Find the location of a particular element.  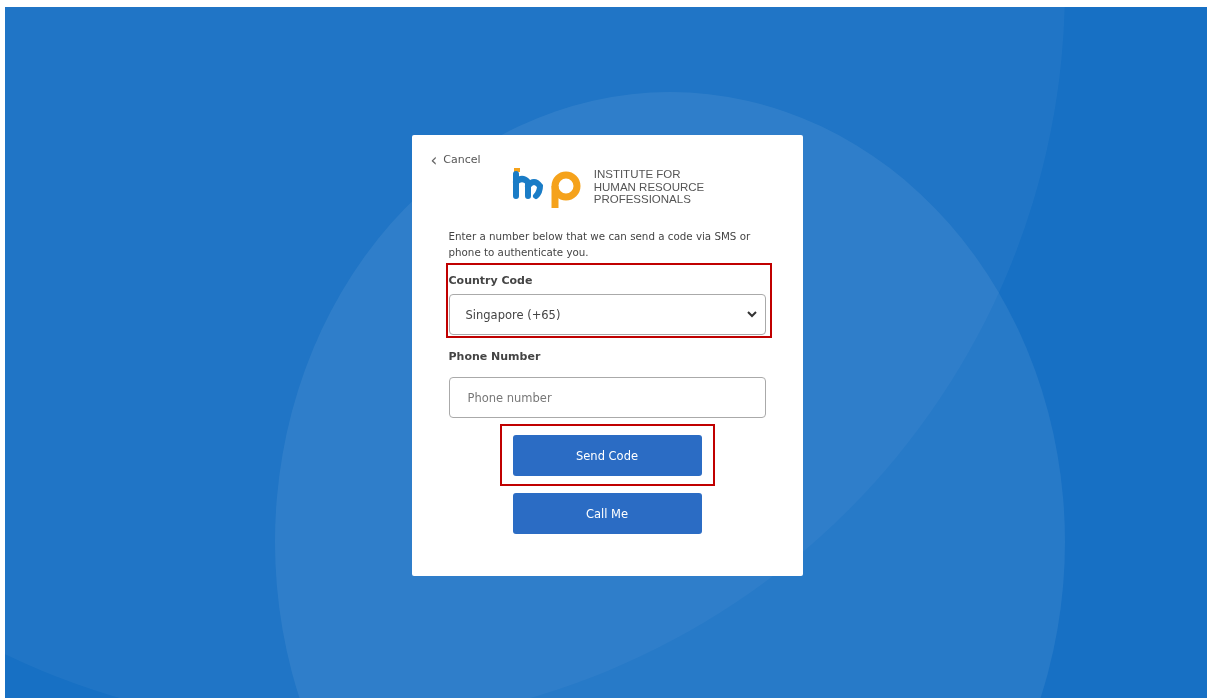

call-me-button: Call Me is located at coordinates (607, 513).